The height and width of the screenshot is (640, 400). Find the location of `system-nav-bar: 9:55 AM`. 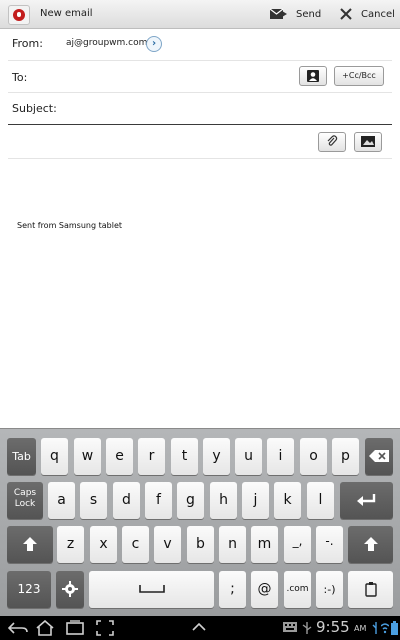

system-nav-bar: 9:55 AM is located at coordinates (200, 628).